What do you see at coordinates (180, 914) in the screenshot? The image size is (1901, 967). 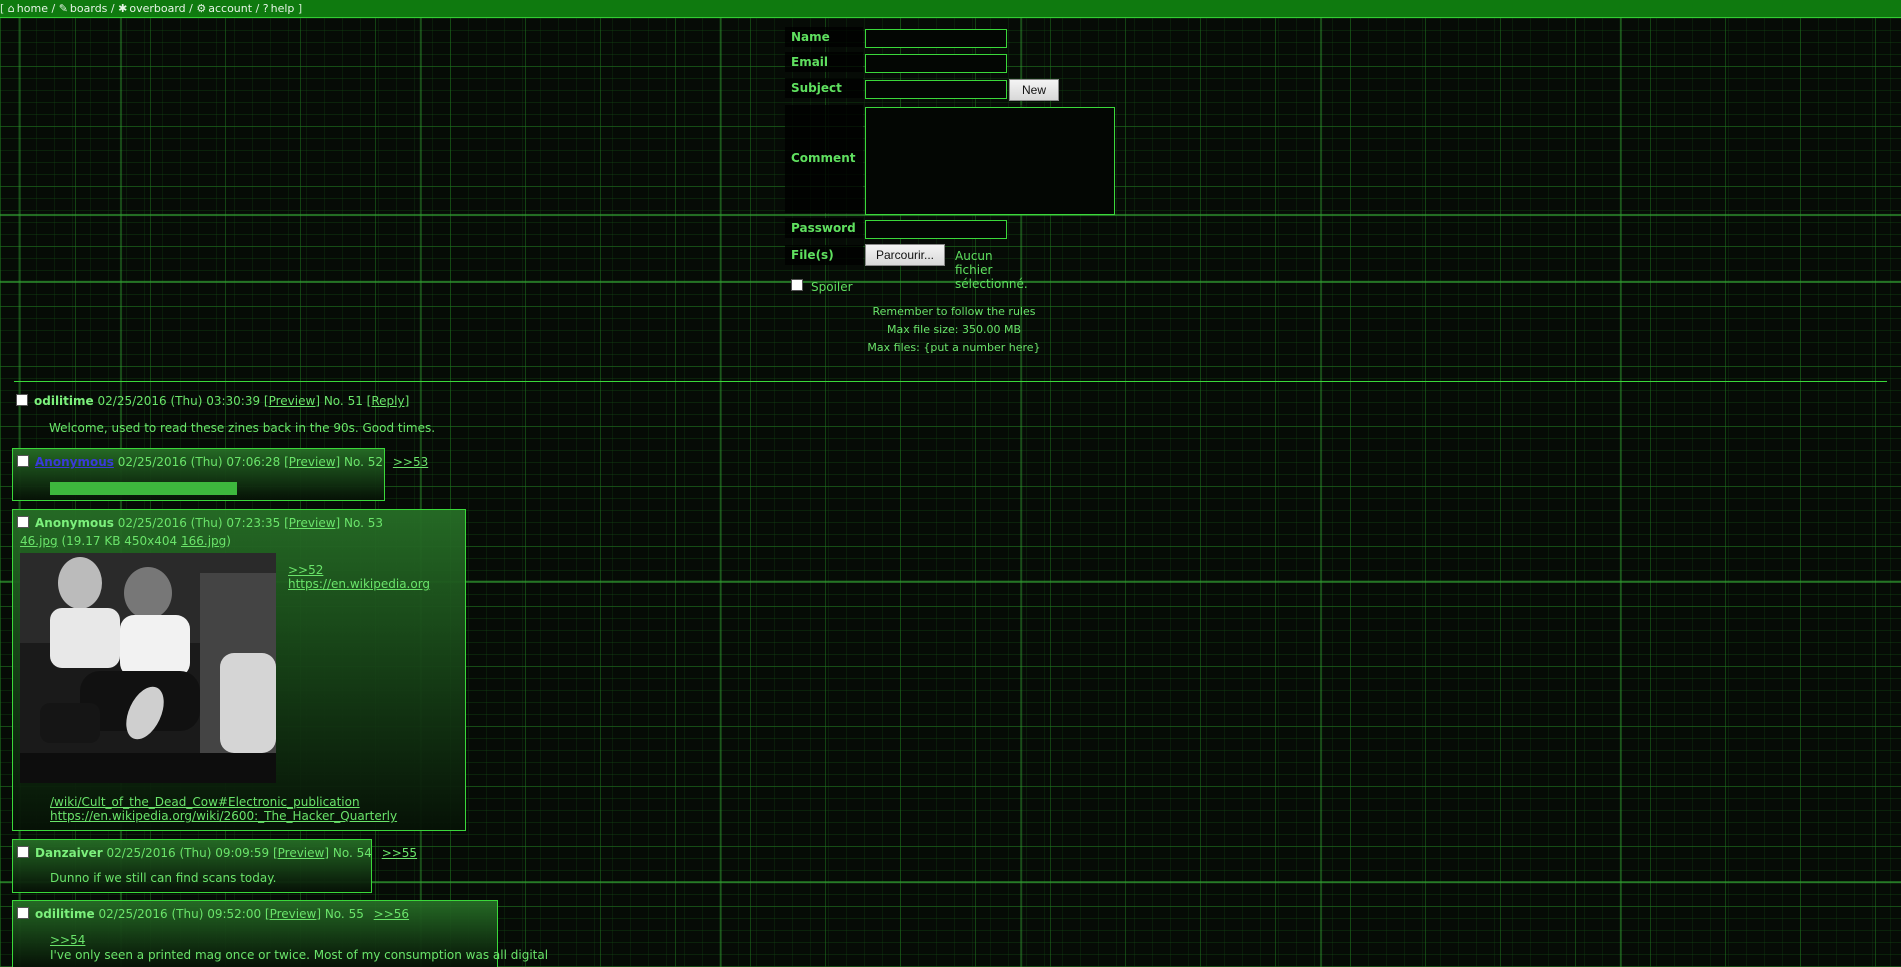 I see `post-date: 02/25/2016 (Thu) 09:52:00` at bounding box center [180, 914].